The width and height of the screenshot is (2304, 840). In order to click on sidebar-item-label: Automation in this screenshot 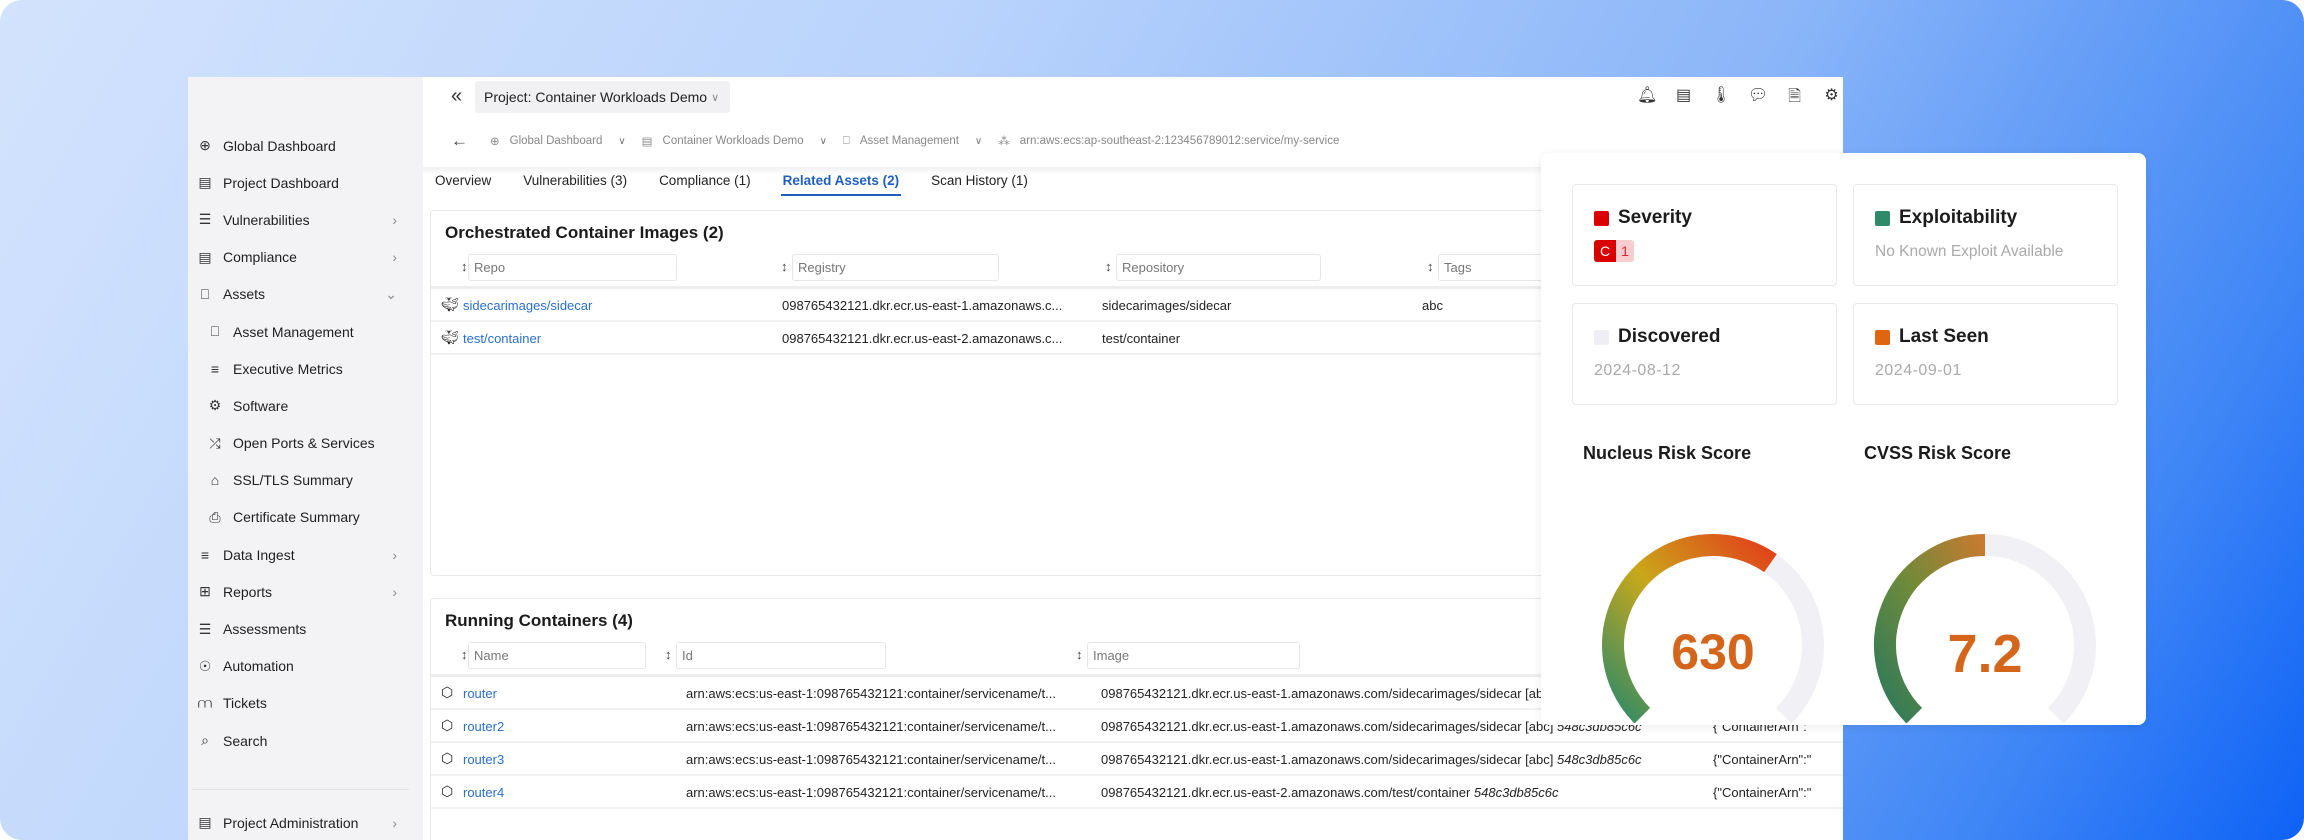, I will do `click(258, 666)`.